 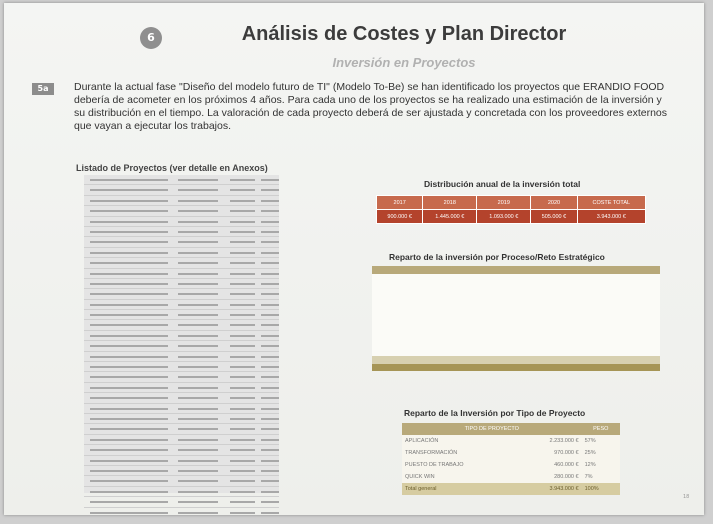 What do you see at coordinates (600, 489) in the screenshot?
I see `total-weight: 100%` at bounding box center [600, 489].